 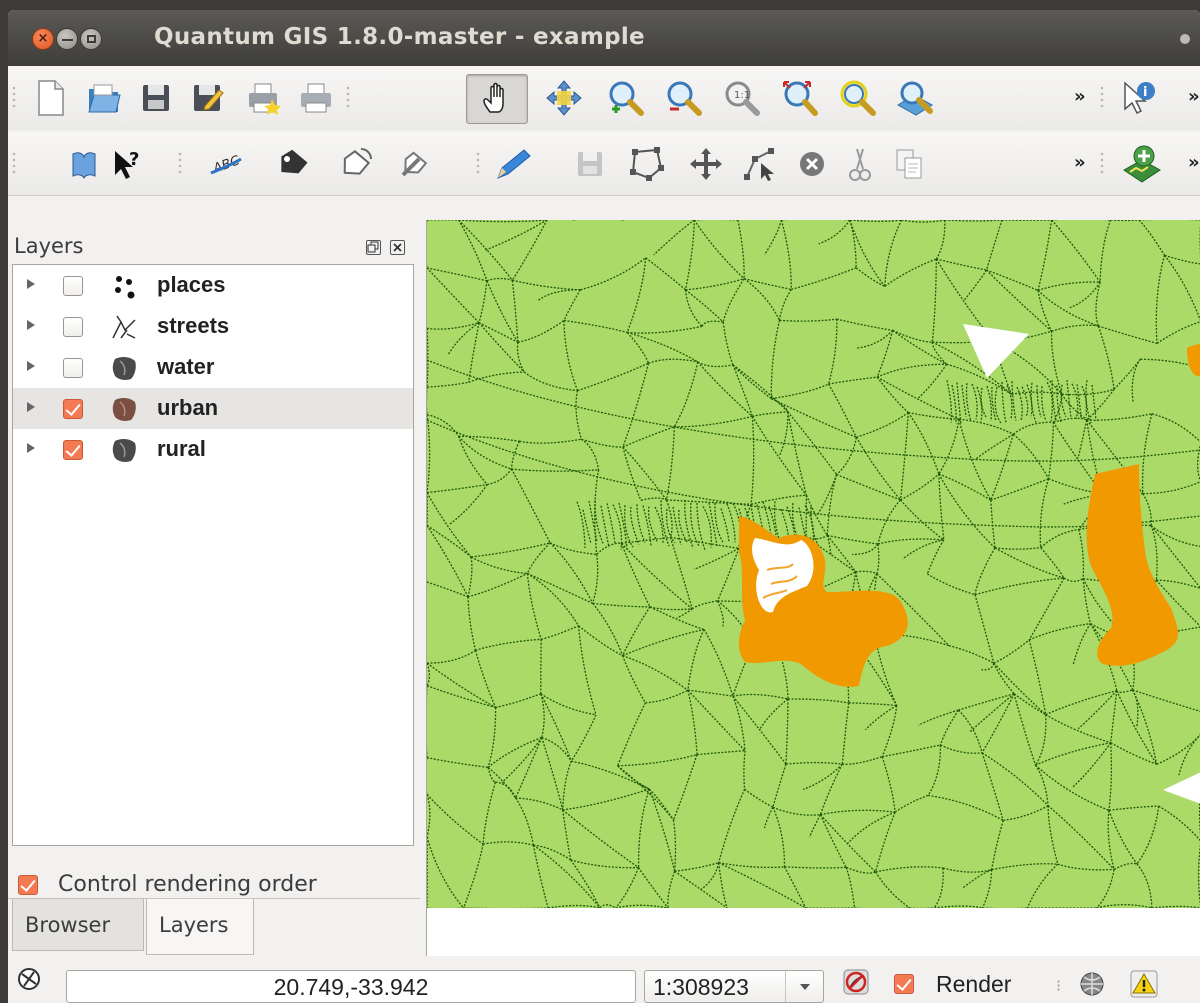 I want to click on plugin-install-button, so click(x=1142, y=164).